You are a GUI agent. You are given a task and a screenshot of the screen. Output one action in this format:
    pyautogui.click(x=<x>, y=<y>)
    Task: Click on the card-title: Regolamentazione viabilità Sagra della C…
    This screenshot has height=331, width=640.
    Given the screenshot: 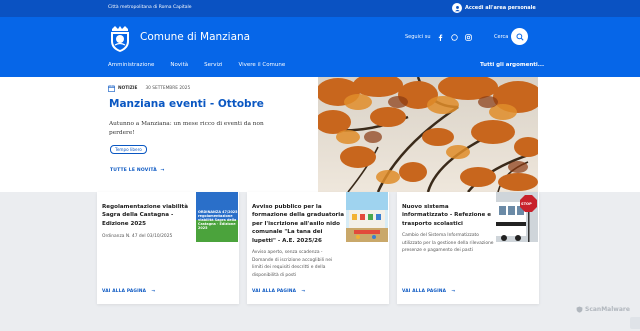 What is the action you would take?
    pyautogui.click(x=149, y=215)
    